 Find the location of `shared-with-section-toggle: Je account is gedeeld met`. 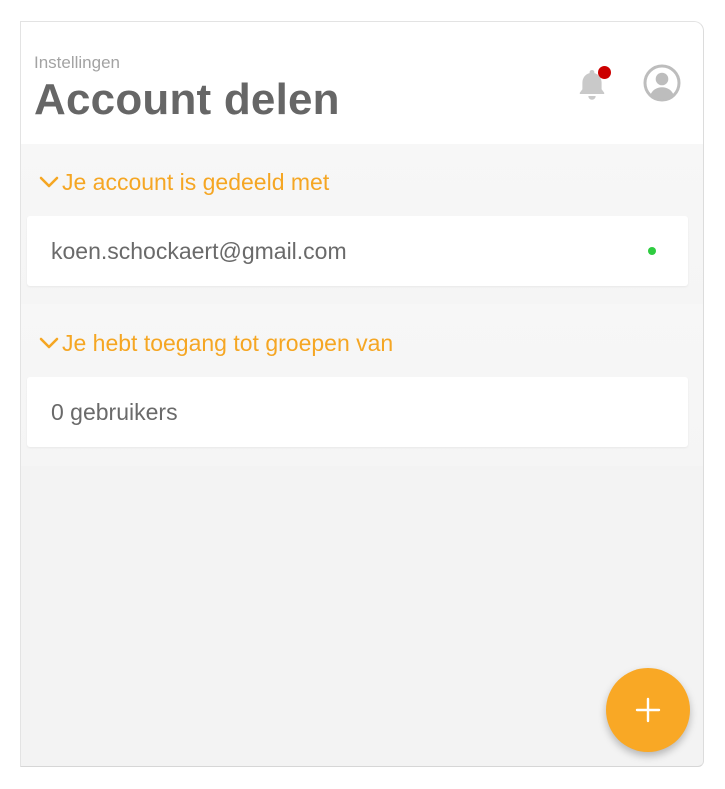

shared-with-section-toggle: Je account is gedeeld met is located at coordinates (183, 182).